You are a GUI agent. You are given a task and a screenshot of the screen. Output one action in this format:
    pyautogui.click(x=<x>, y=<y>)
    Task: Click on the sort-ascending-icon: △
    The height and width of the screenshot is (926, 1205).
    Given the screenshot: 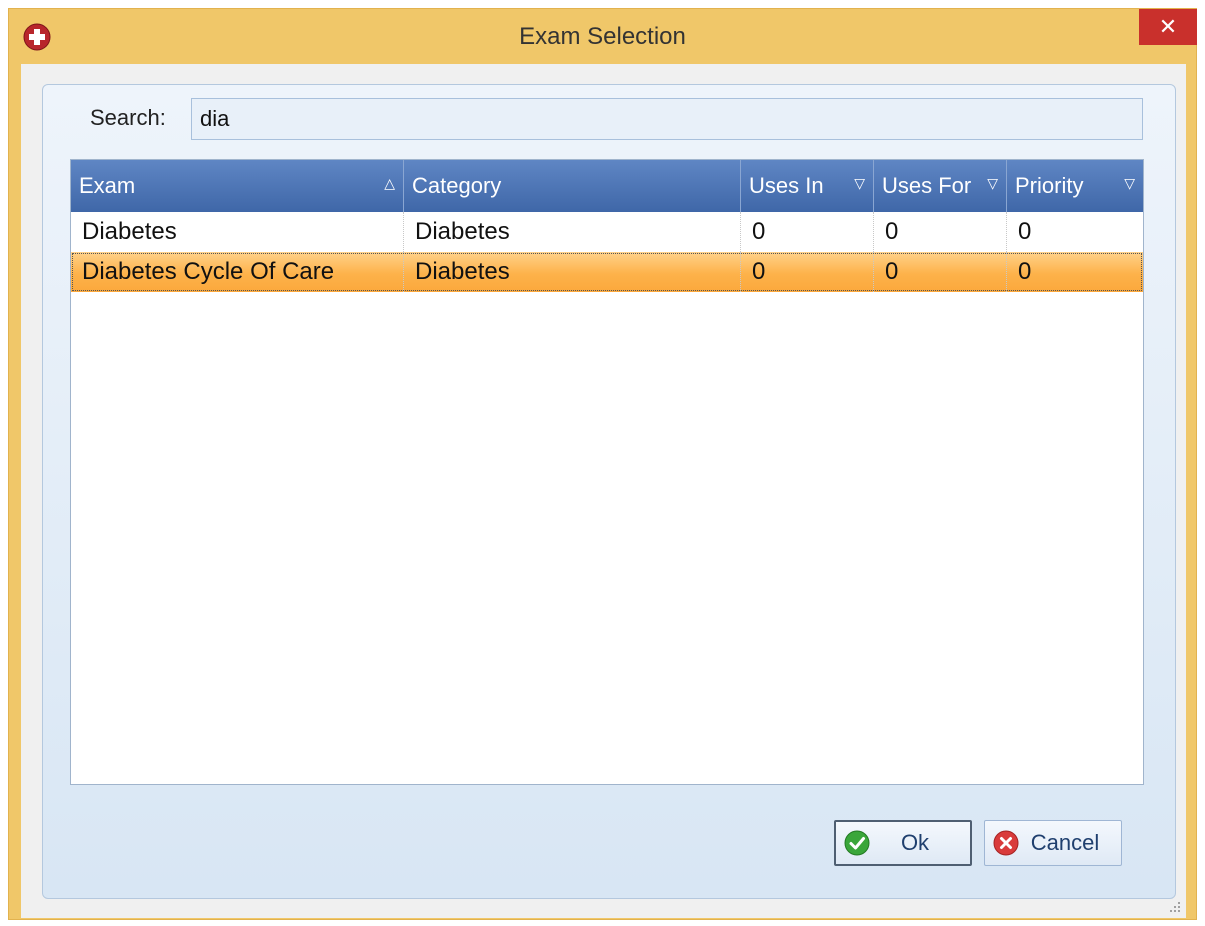 What is the action you would take?
    pyautogui.click(x=389, y=183)
    